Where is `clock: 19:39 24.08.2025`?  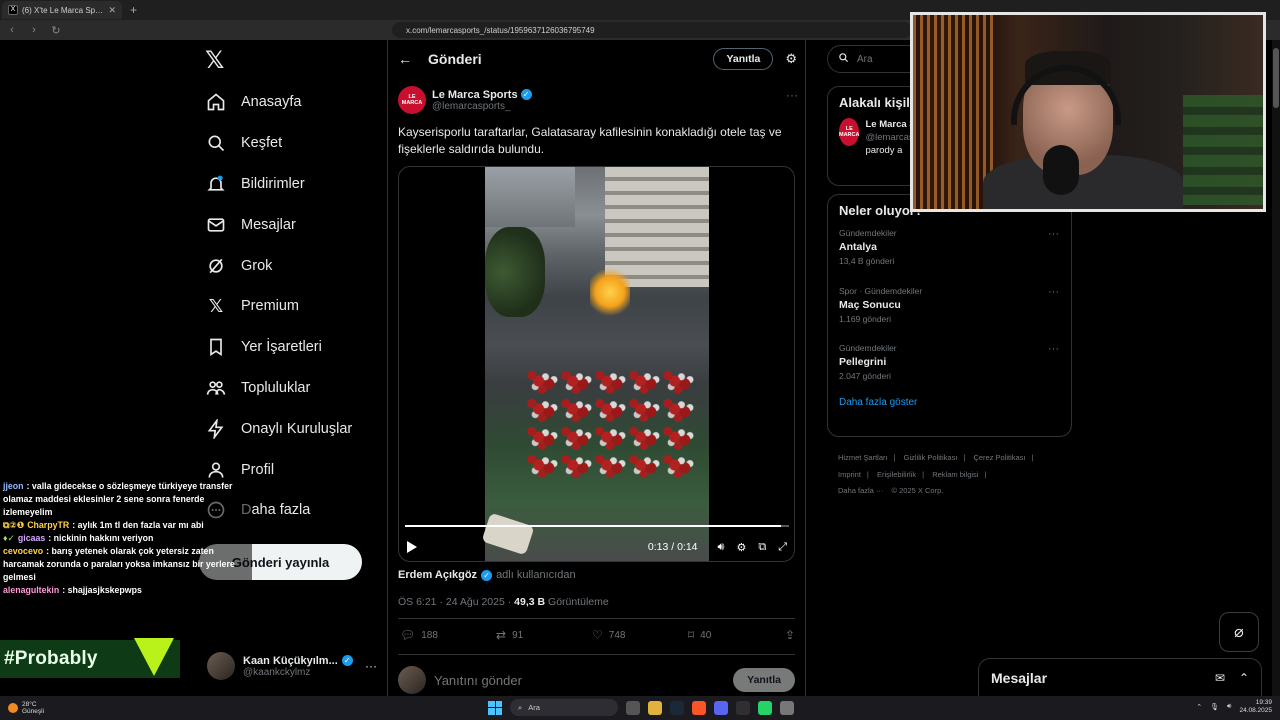
clock: 19:39 24.08.2025 is located at coordinates (1255, 707).